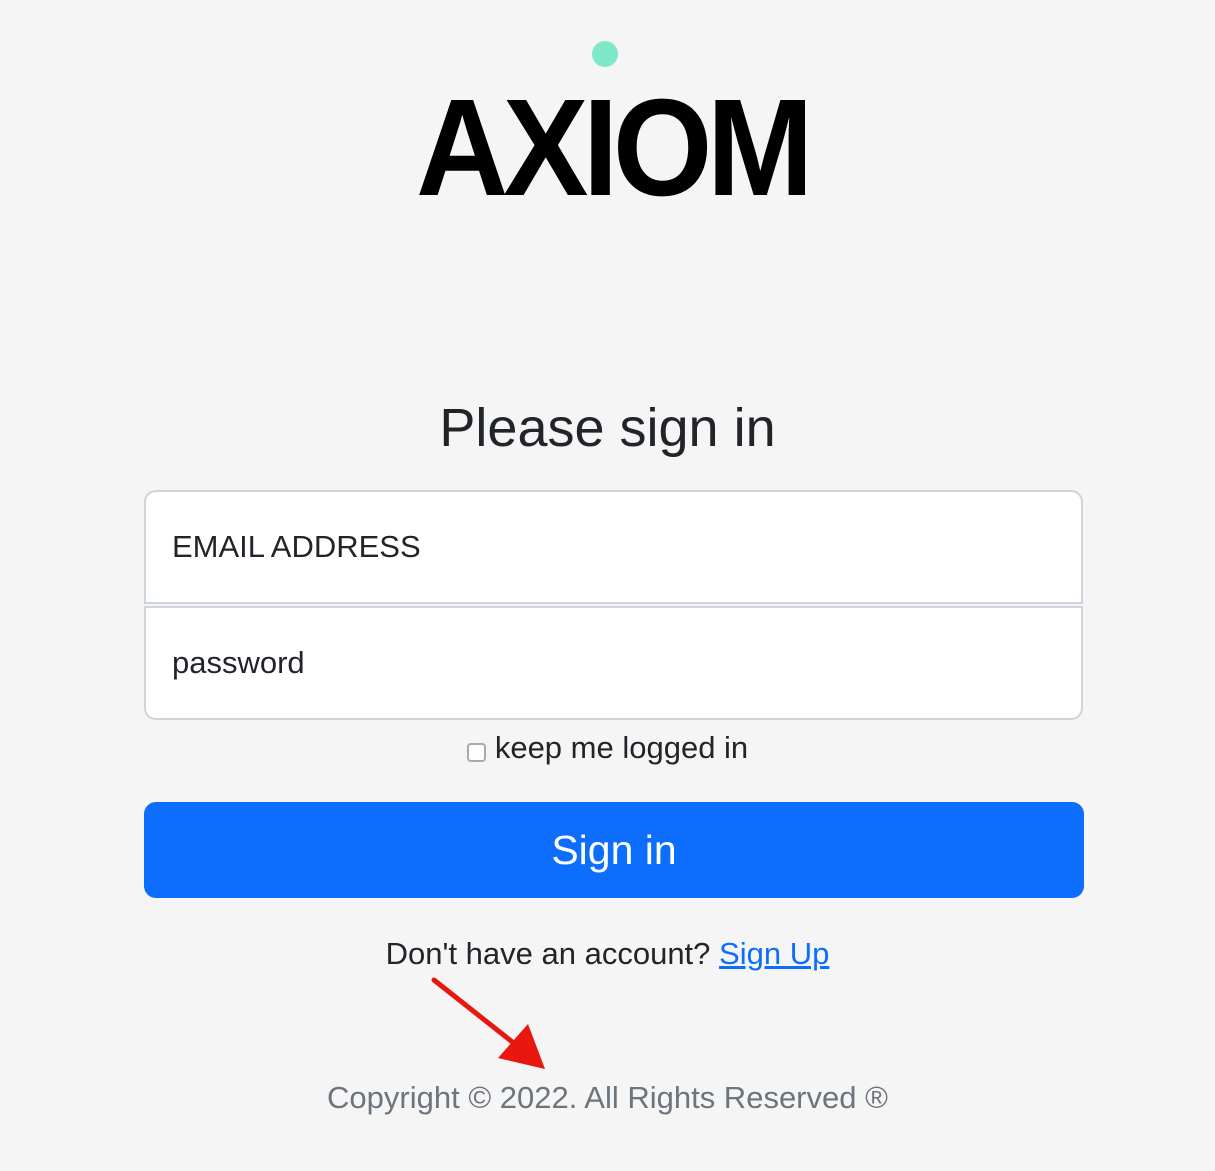 Image resolution: width=1215 pixels, height=1171 pixels. Describe the element at coordinates (621, 747) in the screenshot. I see `remember-me-label: keep me logged in` at that location.